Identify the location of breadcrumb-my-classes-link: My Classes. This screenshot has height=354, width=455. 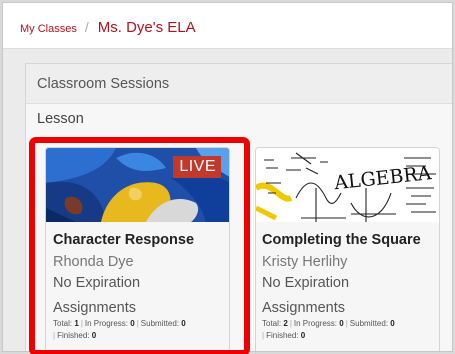
(48, 29).